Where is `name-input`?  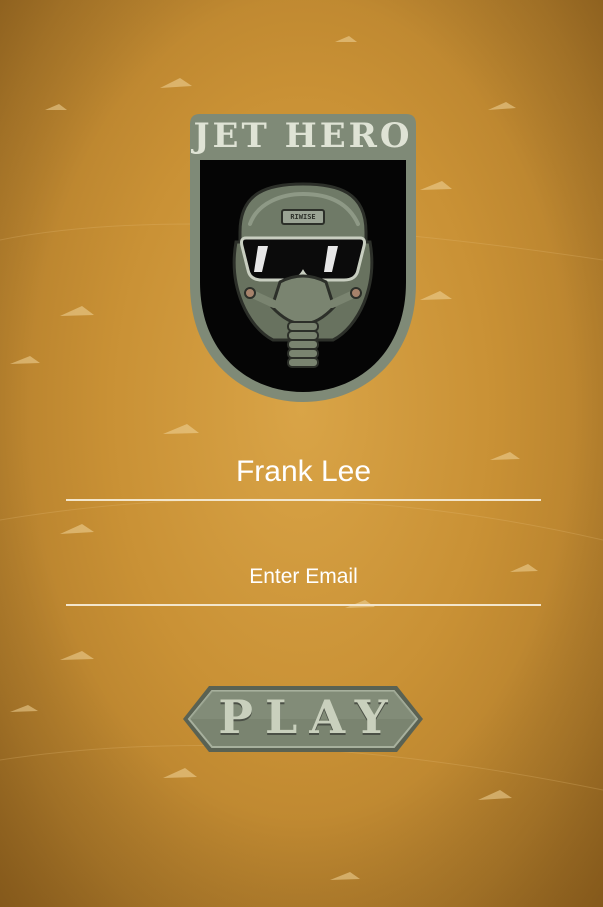 name-input is located at coordinates (303, 472).